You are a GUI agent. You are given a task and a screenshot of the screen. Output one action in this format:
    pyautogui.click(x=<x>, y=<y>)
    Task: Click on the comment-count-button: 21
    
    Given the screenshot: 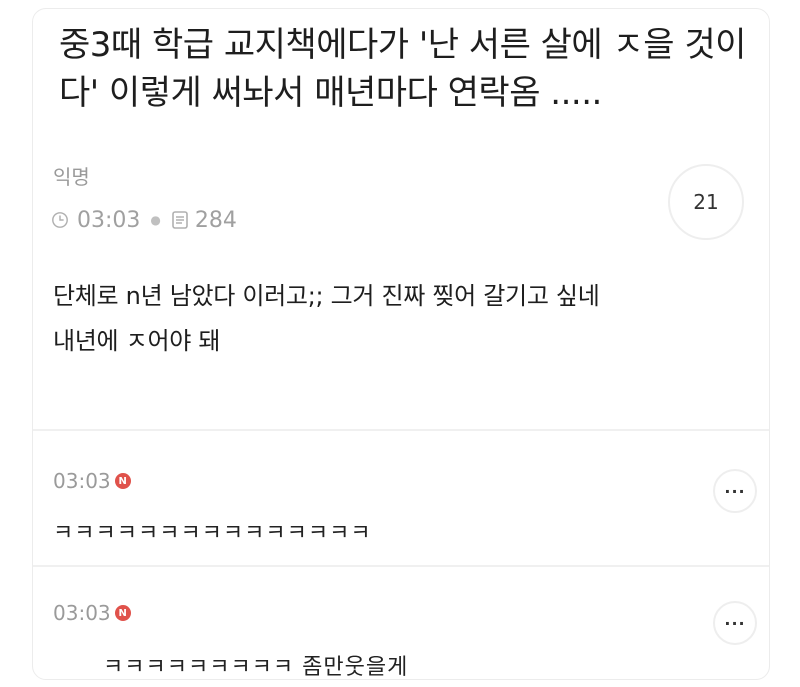 What is the action you would take?
    pyautogui.click(x=706, y=202)
    